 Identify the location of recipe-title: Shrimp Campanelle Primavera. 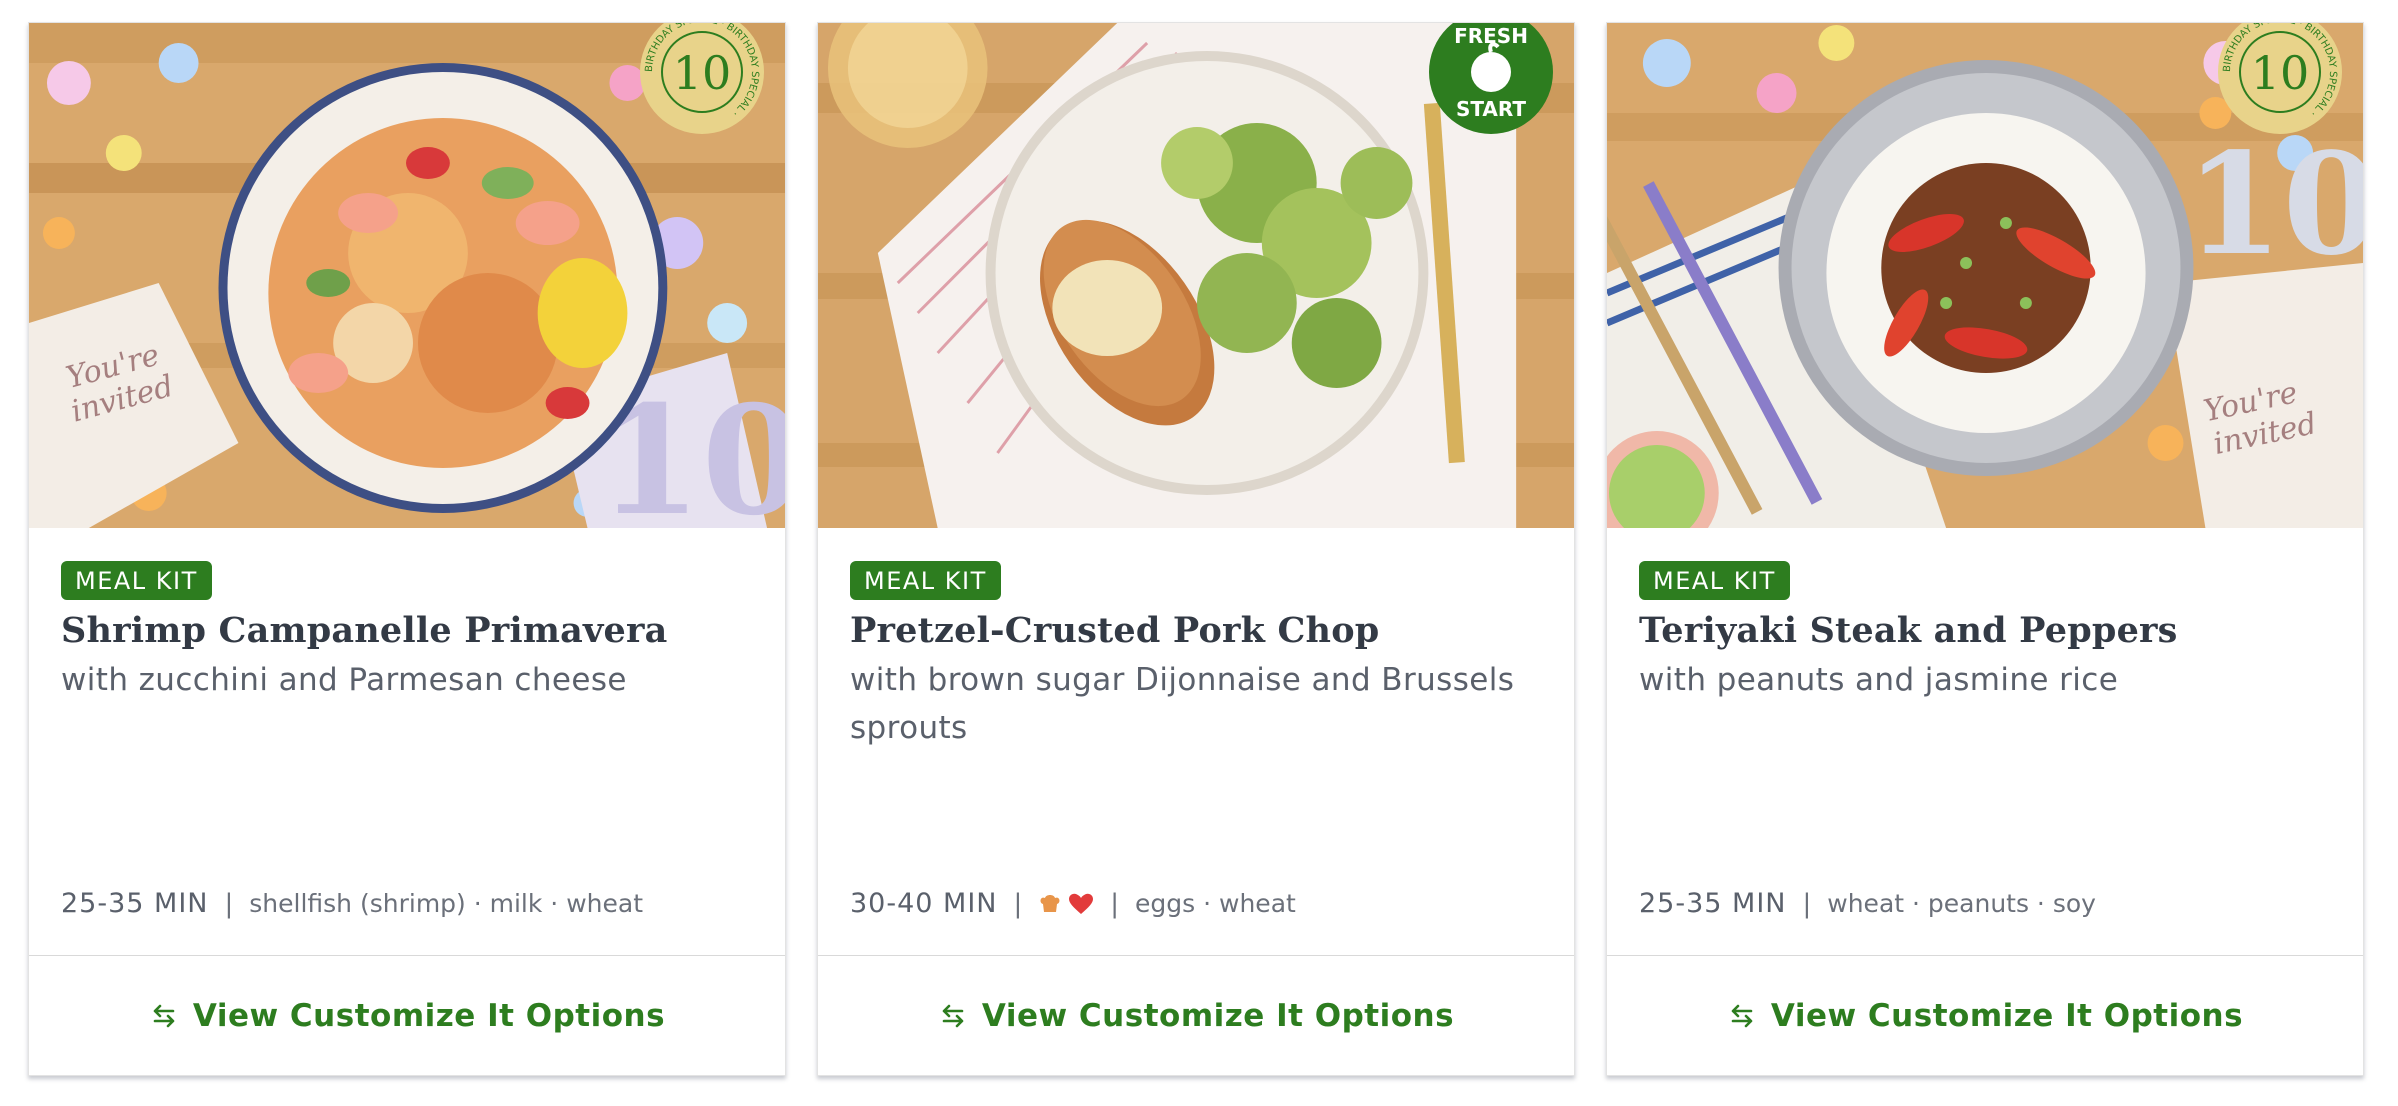
(409, 630).